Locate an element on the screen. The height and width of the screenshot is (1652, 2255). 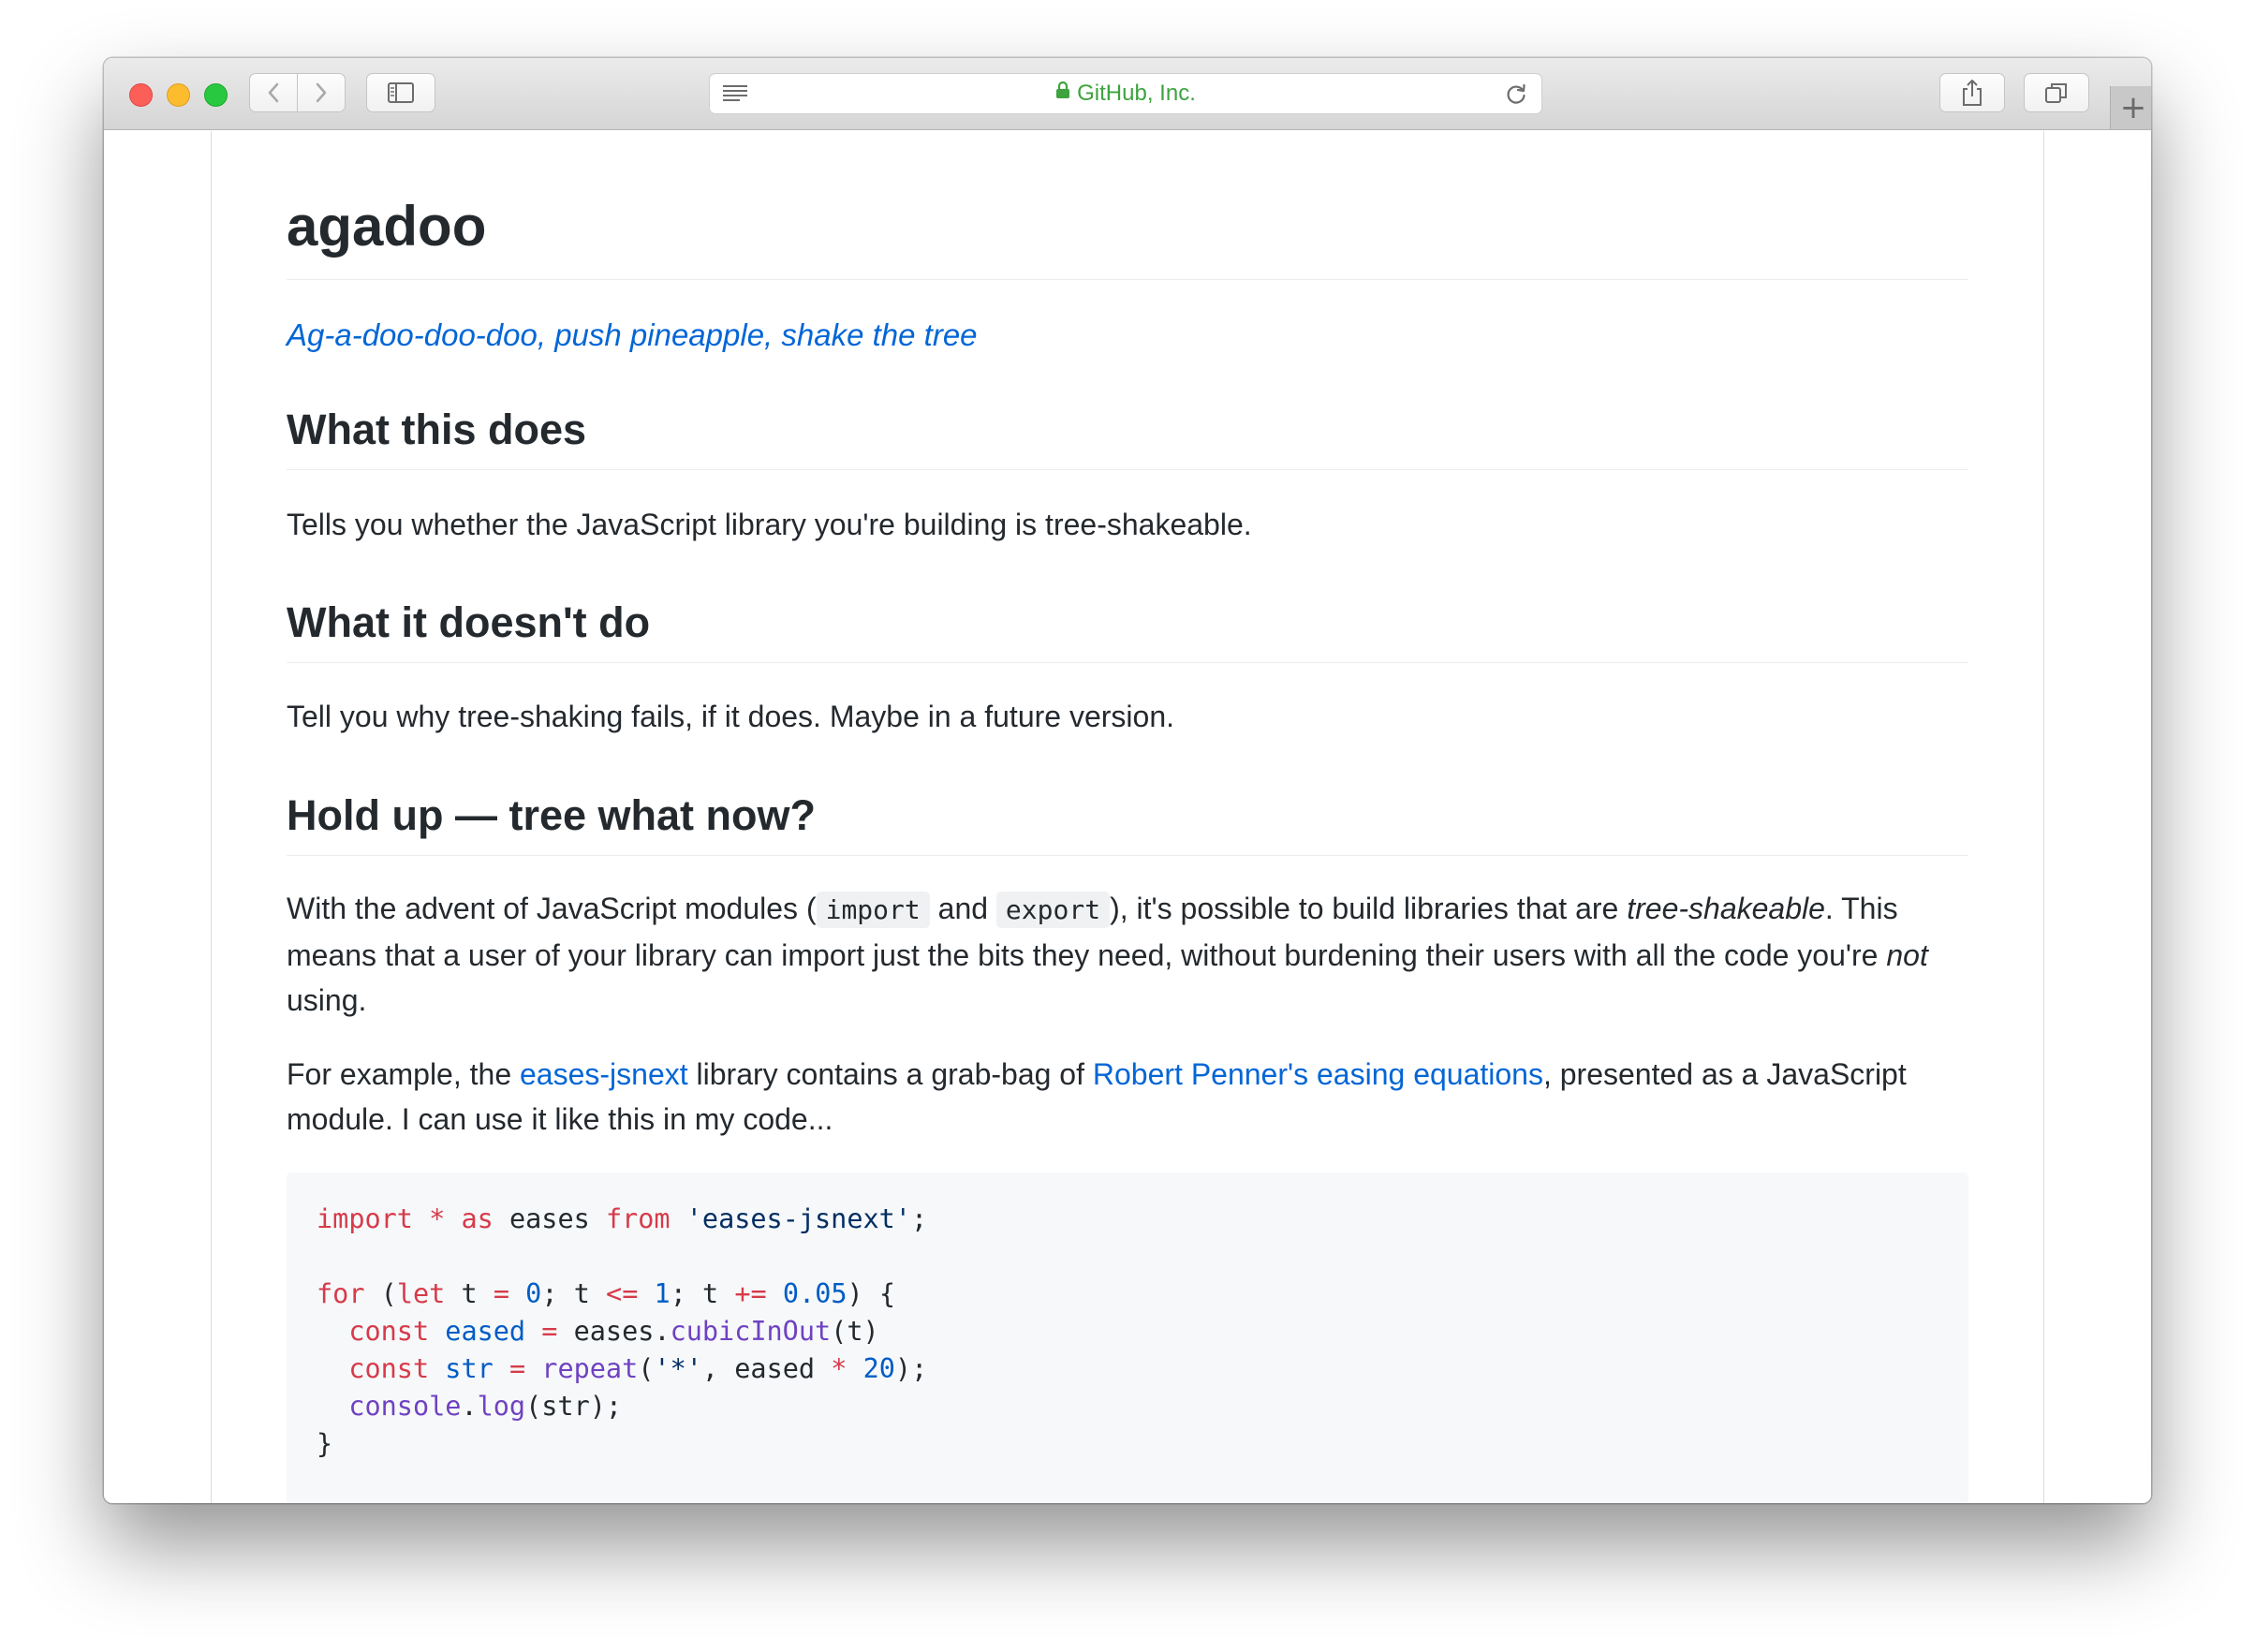
robert-penner-link: Robert Penner's easing equations is located at coordinates (1318, 1074).